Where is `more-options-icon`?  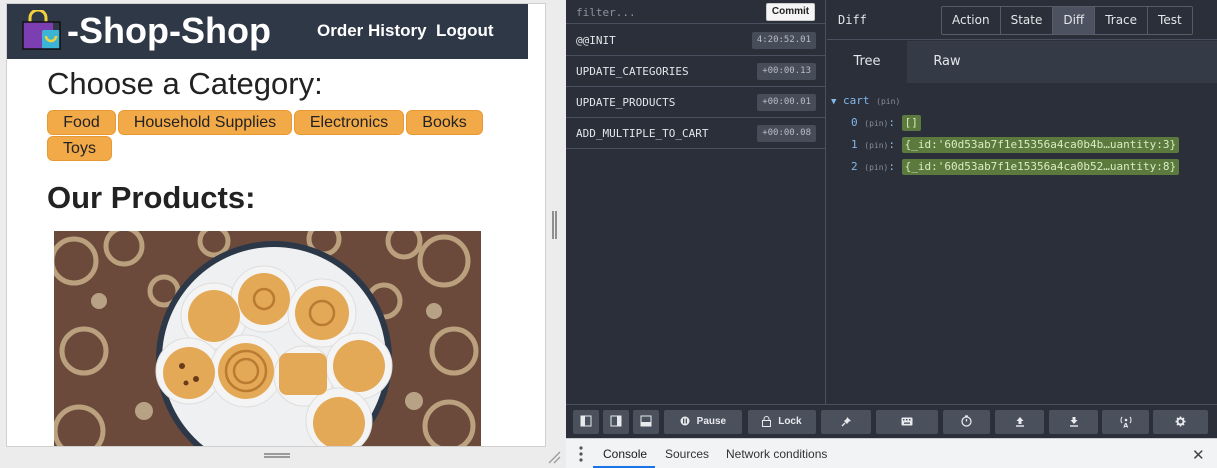
more-options-icon is located at coordinates (581, 454).